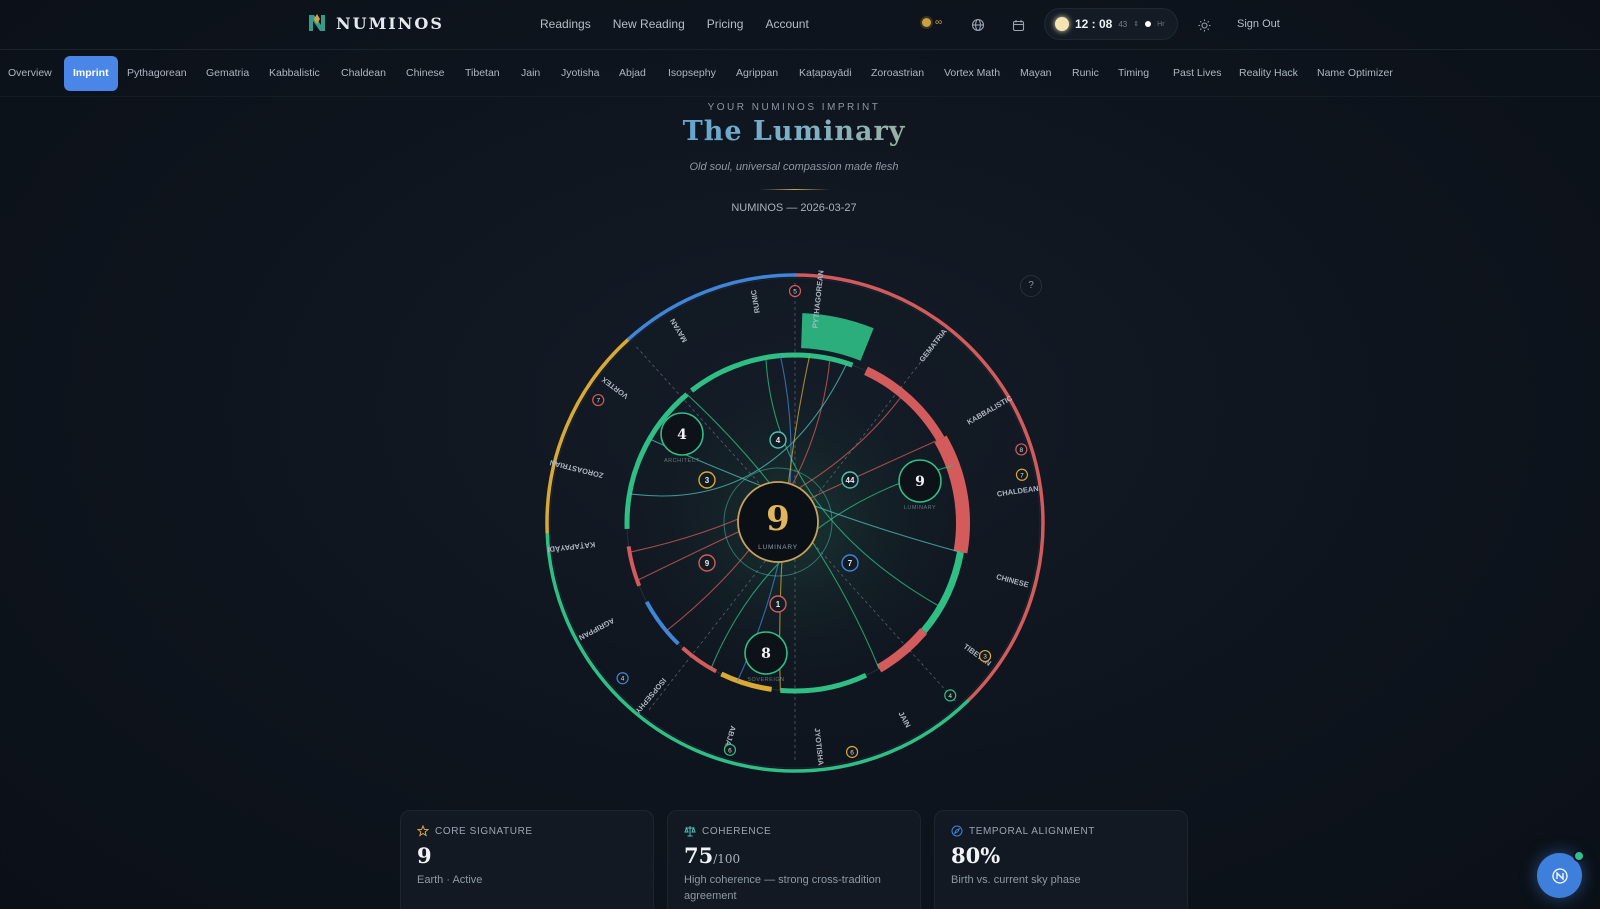 Image resolution: width=1600 pixels, height=909 pixels. Describe the element at coordinates (1148, 24) in the screenshot. I see `clock-mode-dot` at that location.